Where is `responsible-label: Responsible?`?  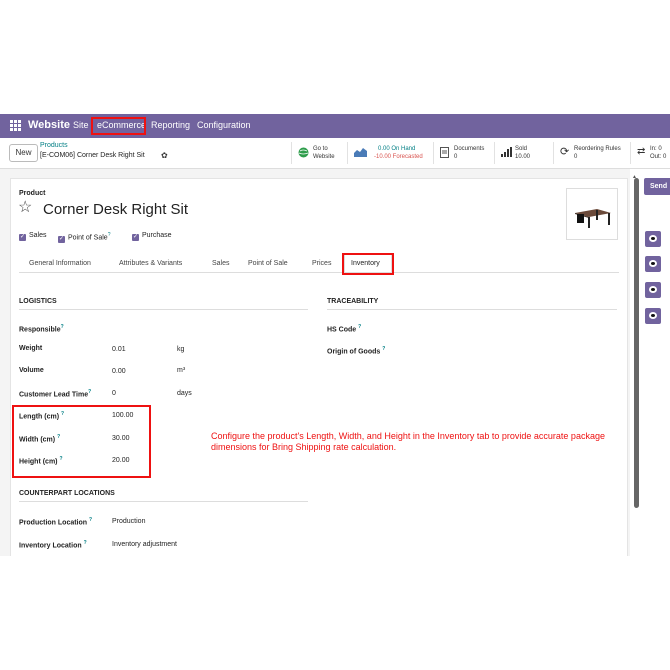
responsible-label: Responsible? is located at coordinates (41, 329).